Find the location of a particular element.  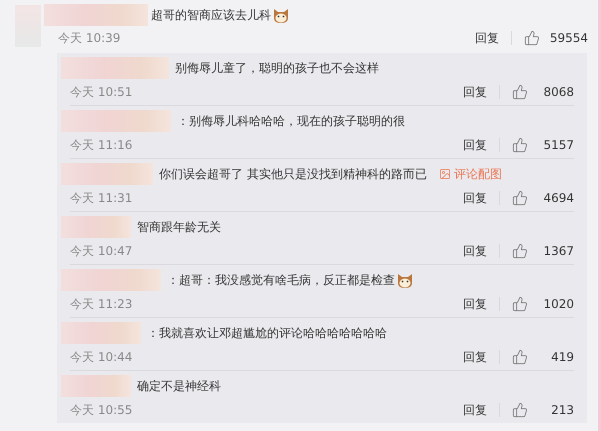

like-count: 213 is located at coordinates (562, 410).